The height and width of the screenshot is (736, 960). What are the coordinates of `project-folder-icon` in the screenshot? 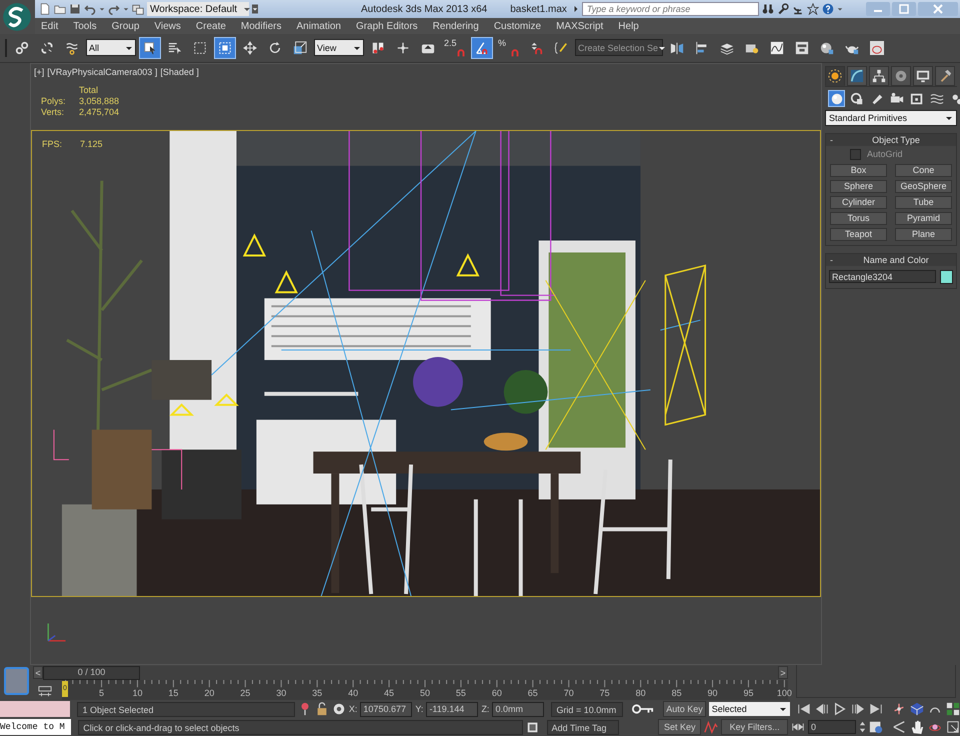 It's located at (138, 9).